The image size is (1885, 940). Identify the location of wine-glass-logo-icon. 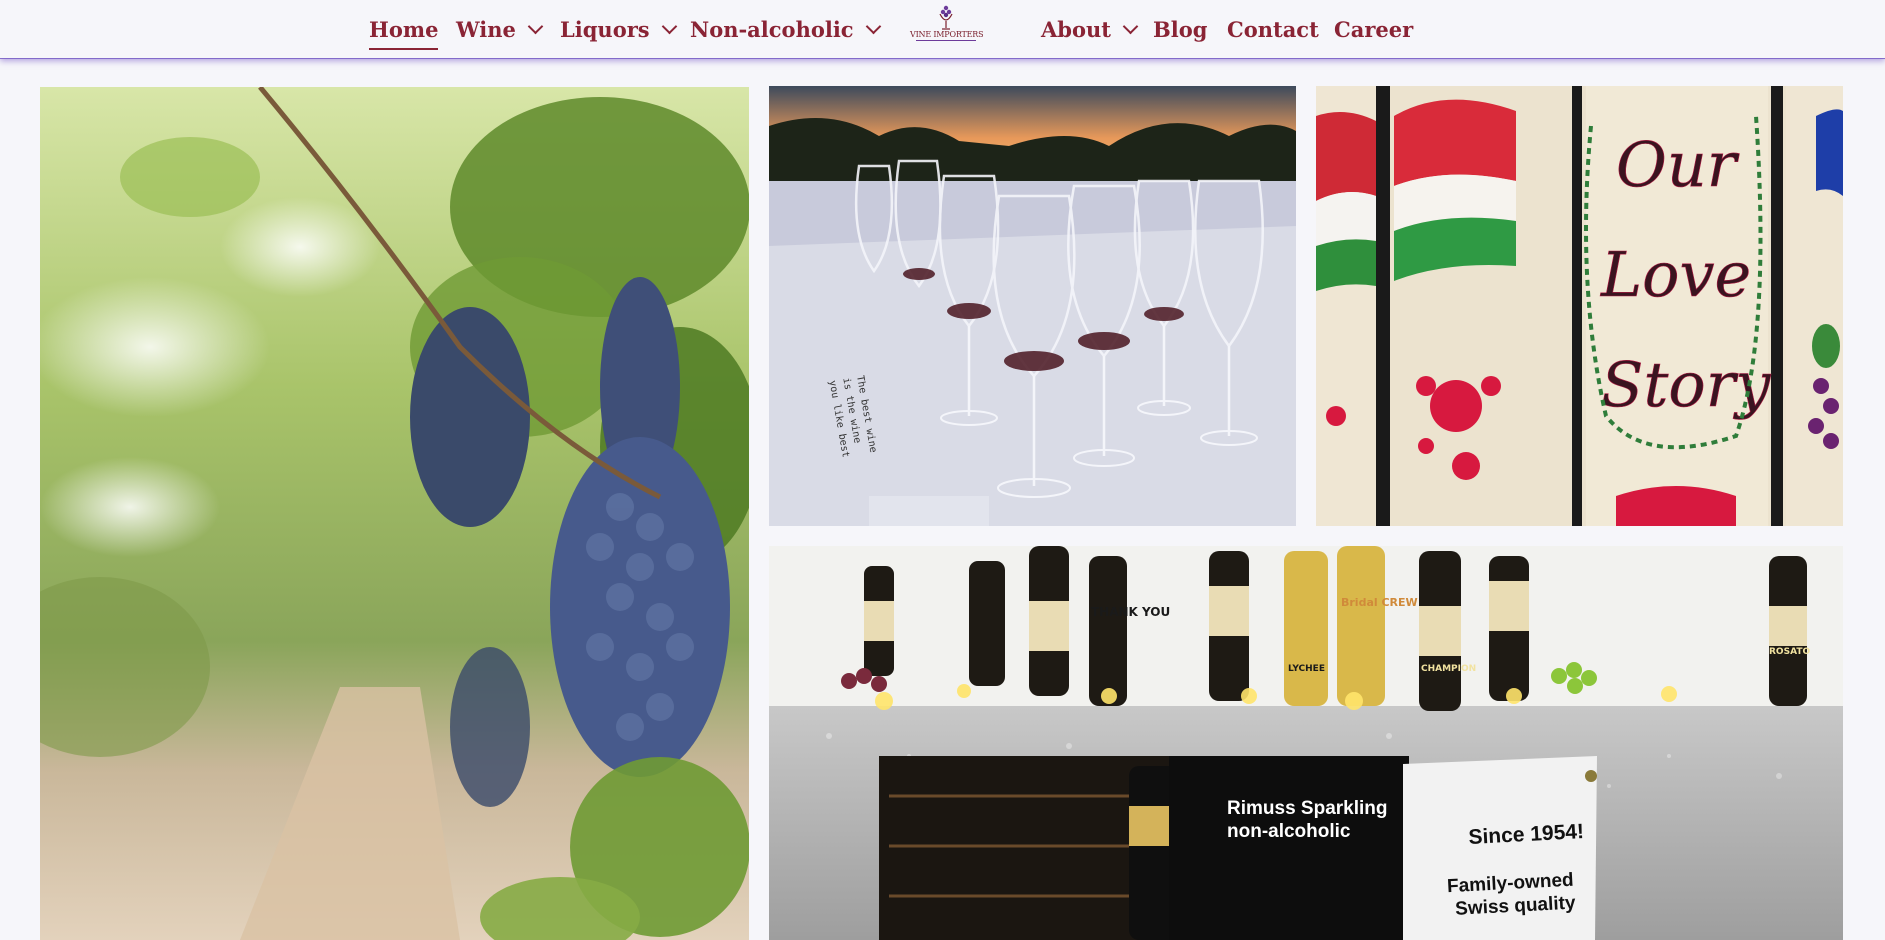
(946, 17).